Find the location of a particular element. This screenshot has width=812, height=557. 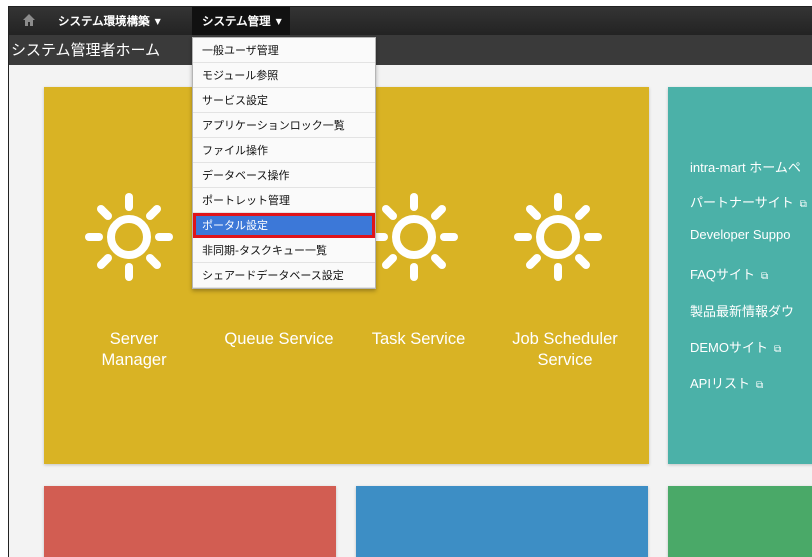

service-label-line1: Job Scheduler is located at coordinates (565, 339).